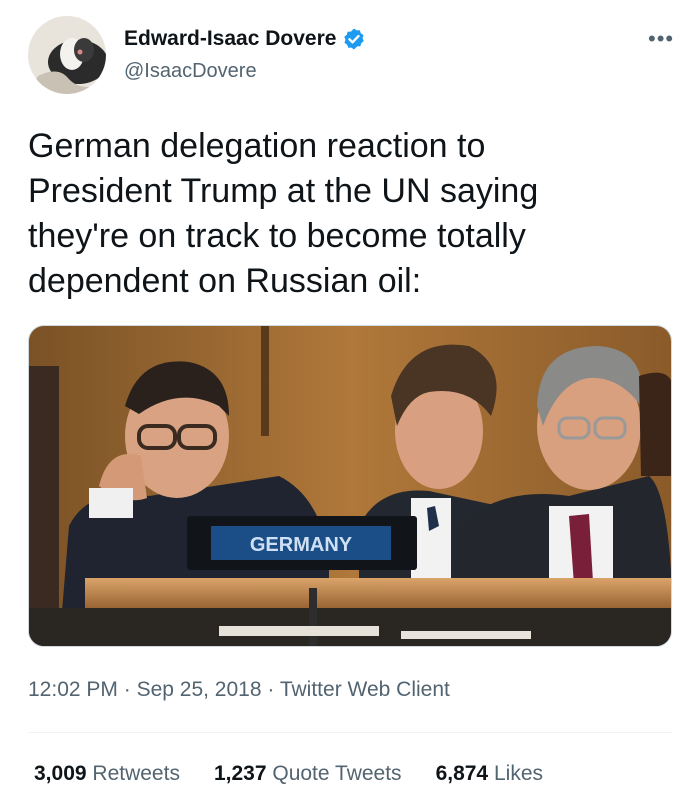  I want to click on quote-tweets-count: 1,237, so click(240, 773).